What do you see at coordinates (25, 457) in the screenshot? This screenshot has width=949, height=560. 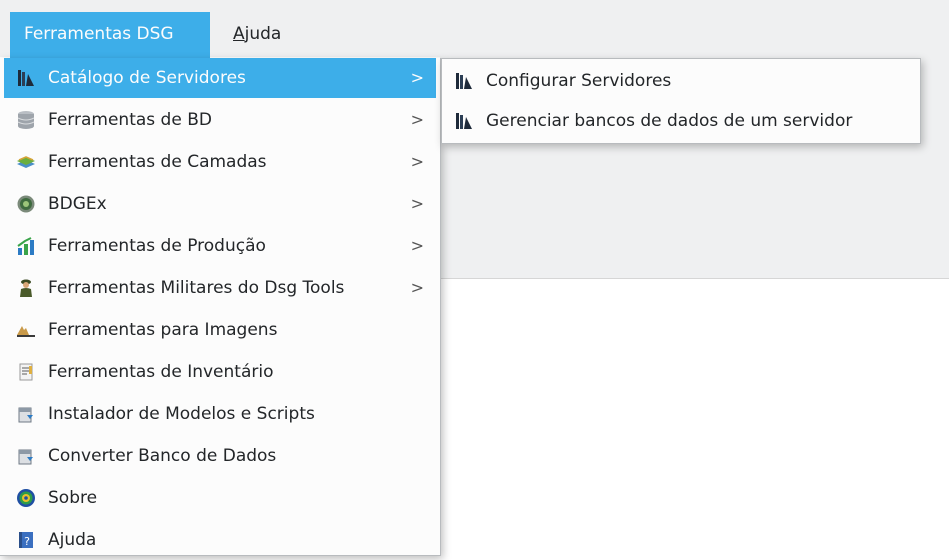 I see `convert-database-icon` at bounding box center [25, 457].